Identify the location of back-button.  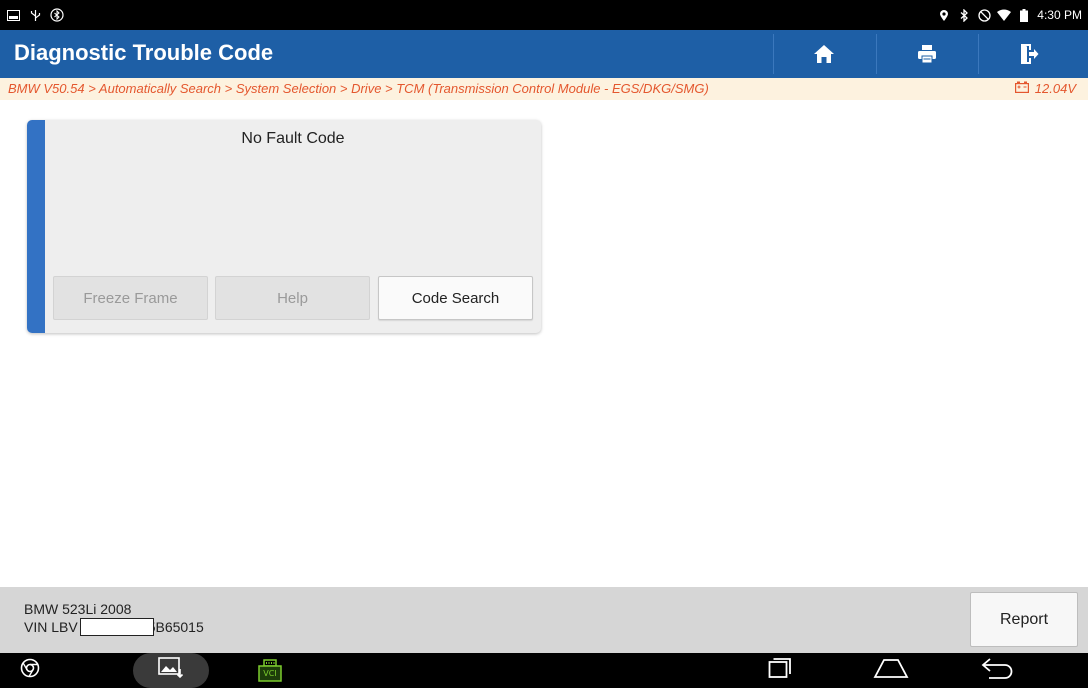
(998, 670).